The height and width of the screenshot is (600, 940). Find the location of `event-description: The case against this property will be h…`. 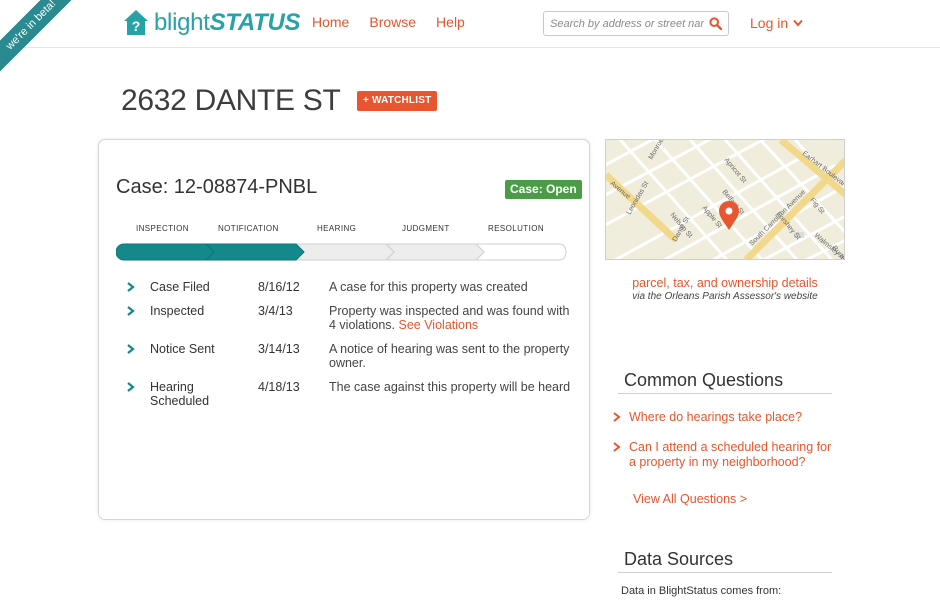

event-description: The case against this property will be h… is located at coordinates (450, 387).